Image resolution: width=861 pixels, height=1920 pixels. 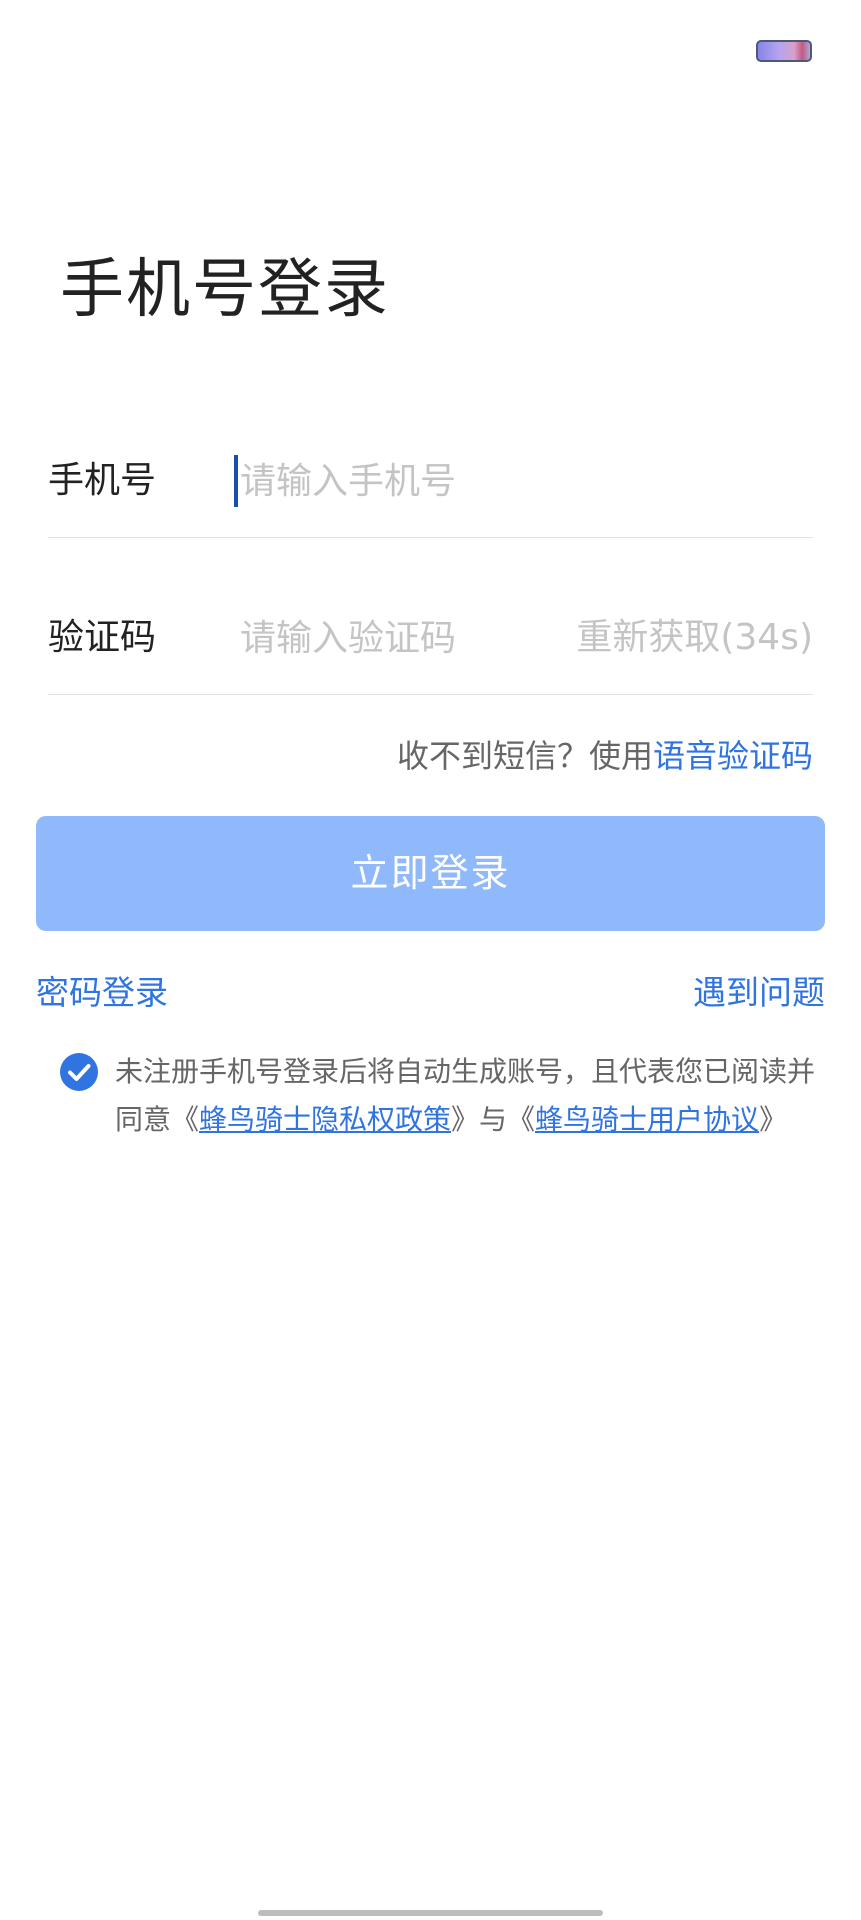 I want to click on page-title: 手机号登录, so click(x=225, y=290).